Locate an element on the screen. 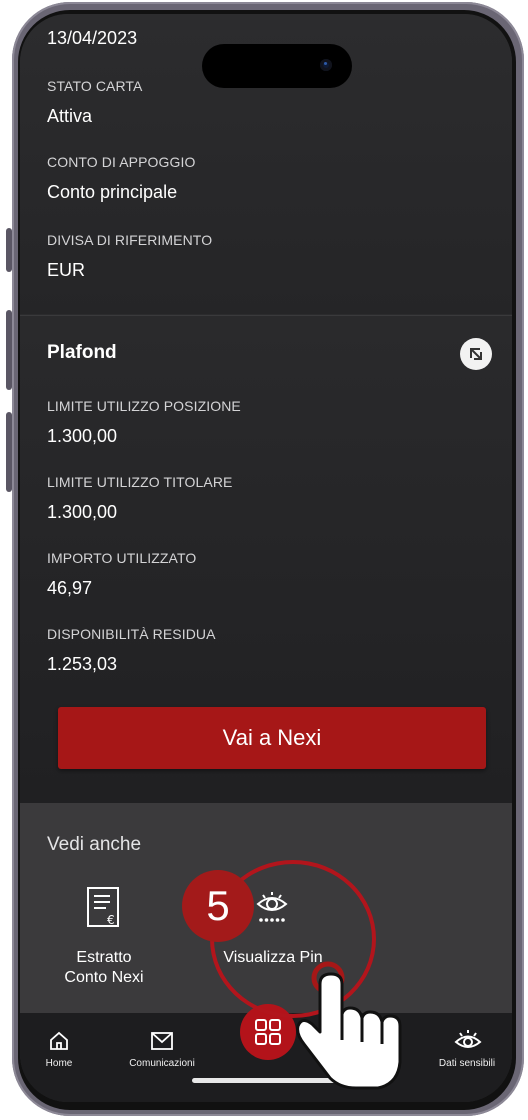  conto-appoggio-label: CONTO DI APPOGGIO is located at coordinates (121, 162).